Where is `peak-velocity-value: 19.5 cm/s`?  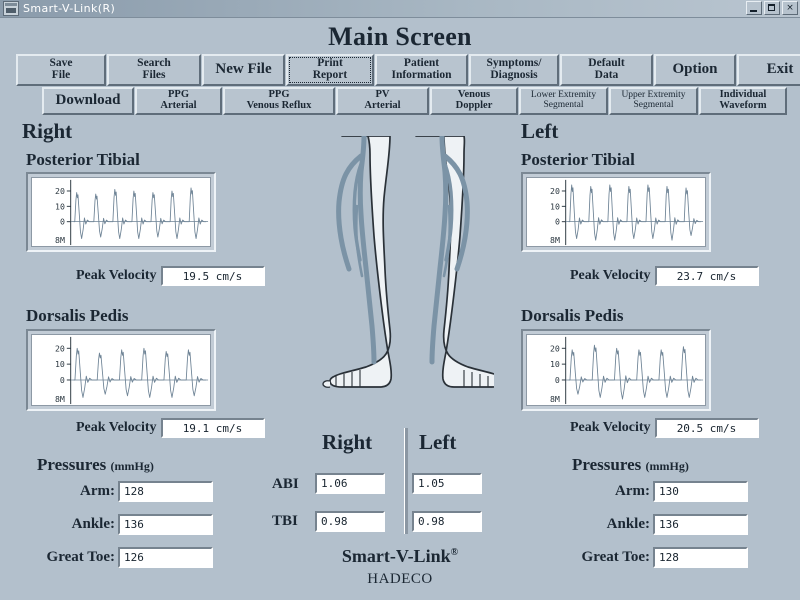 peak-velocity-value: 19.5 cm/s is located at coordinates (212, 276).